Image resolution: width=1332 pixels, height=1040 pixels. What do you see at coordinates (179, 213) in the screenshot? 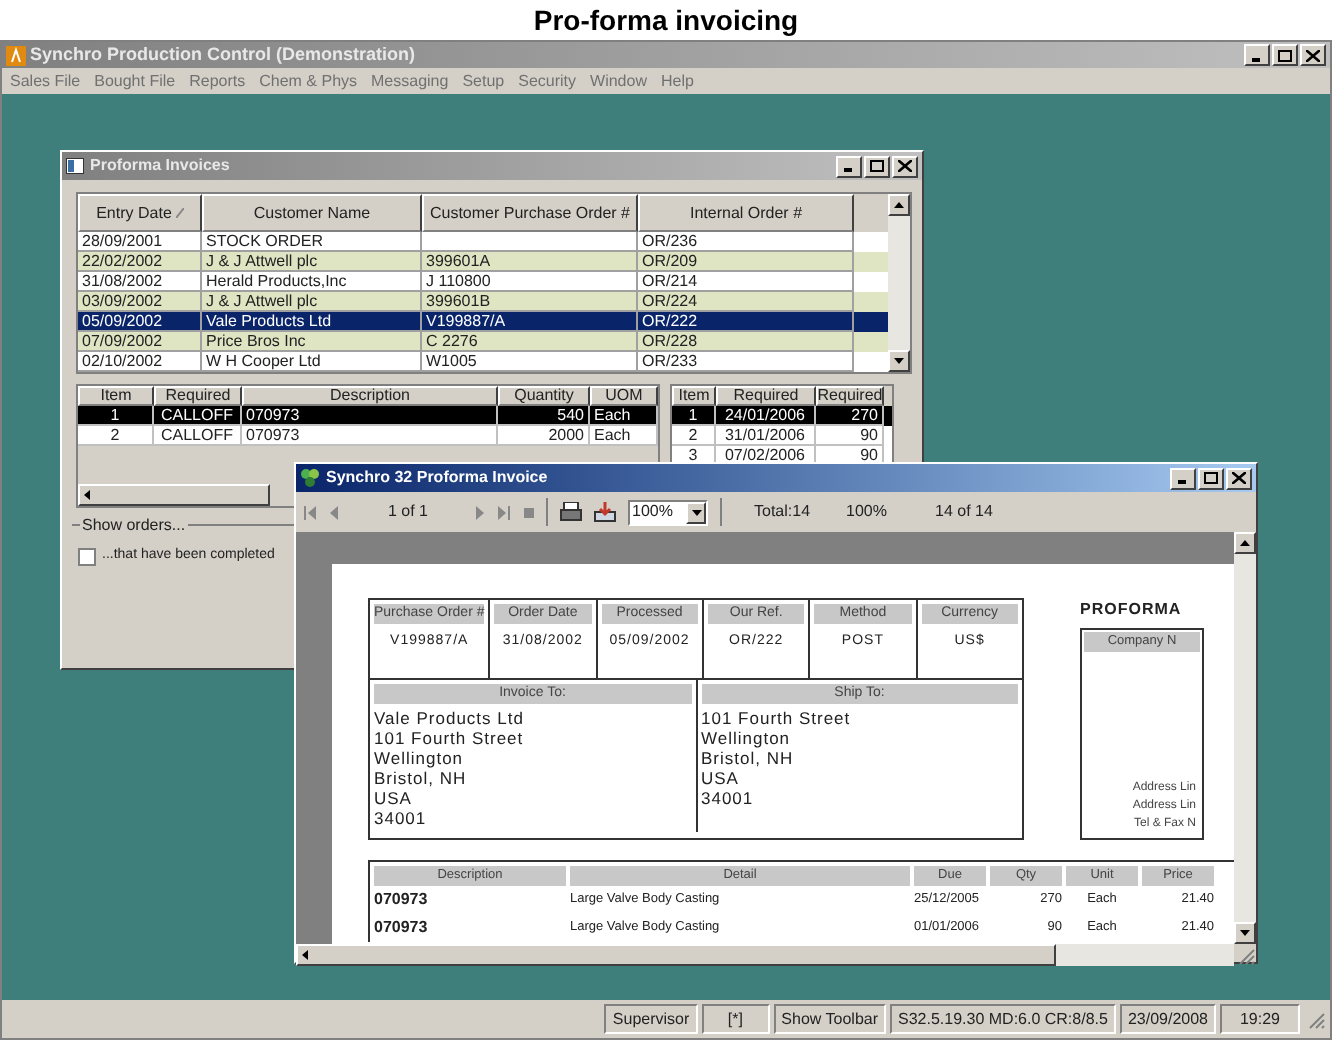
I see `sort-icon` at bounding box center [179, 213].